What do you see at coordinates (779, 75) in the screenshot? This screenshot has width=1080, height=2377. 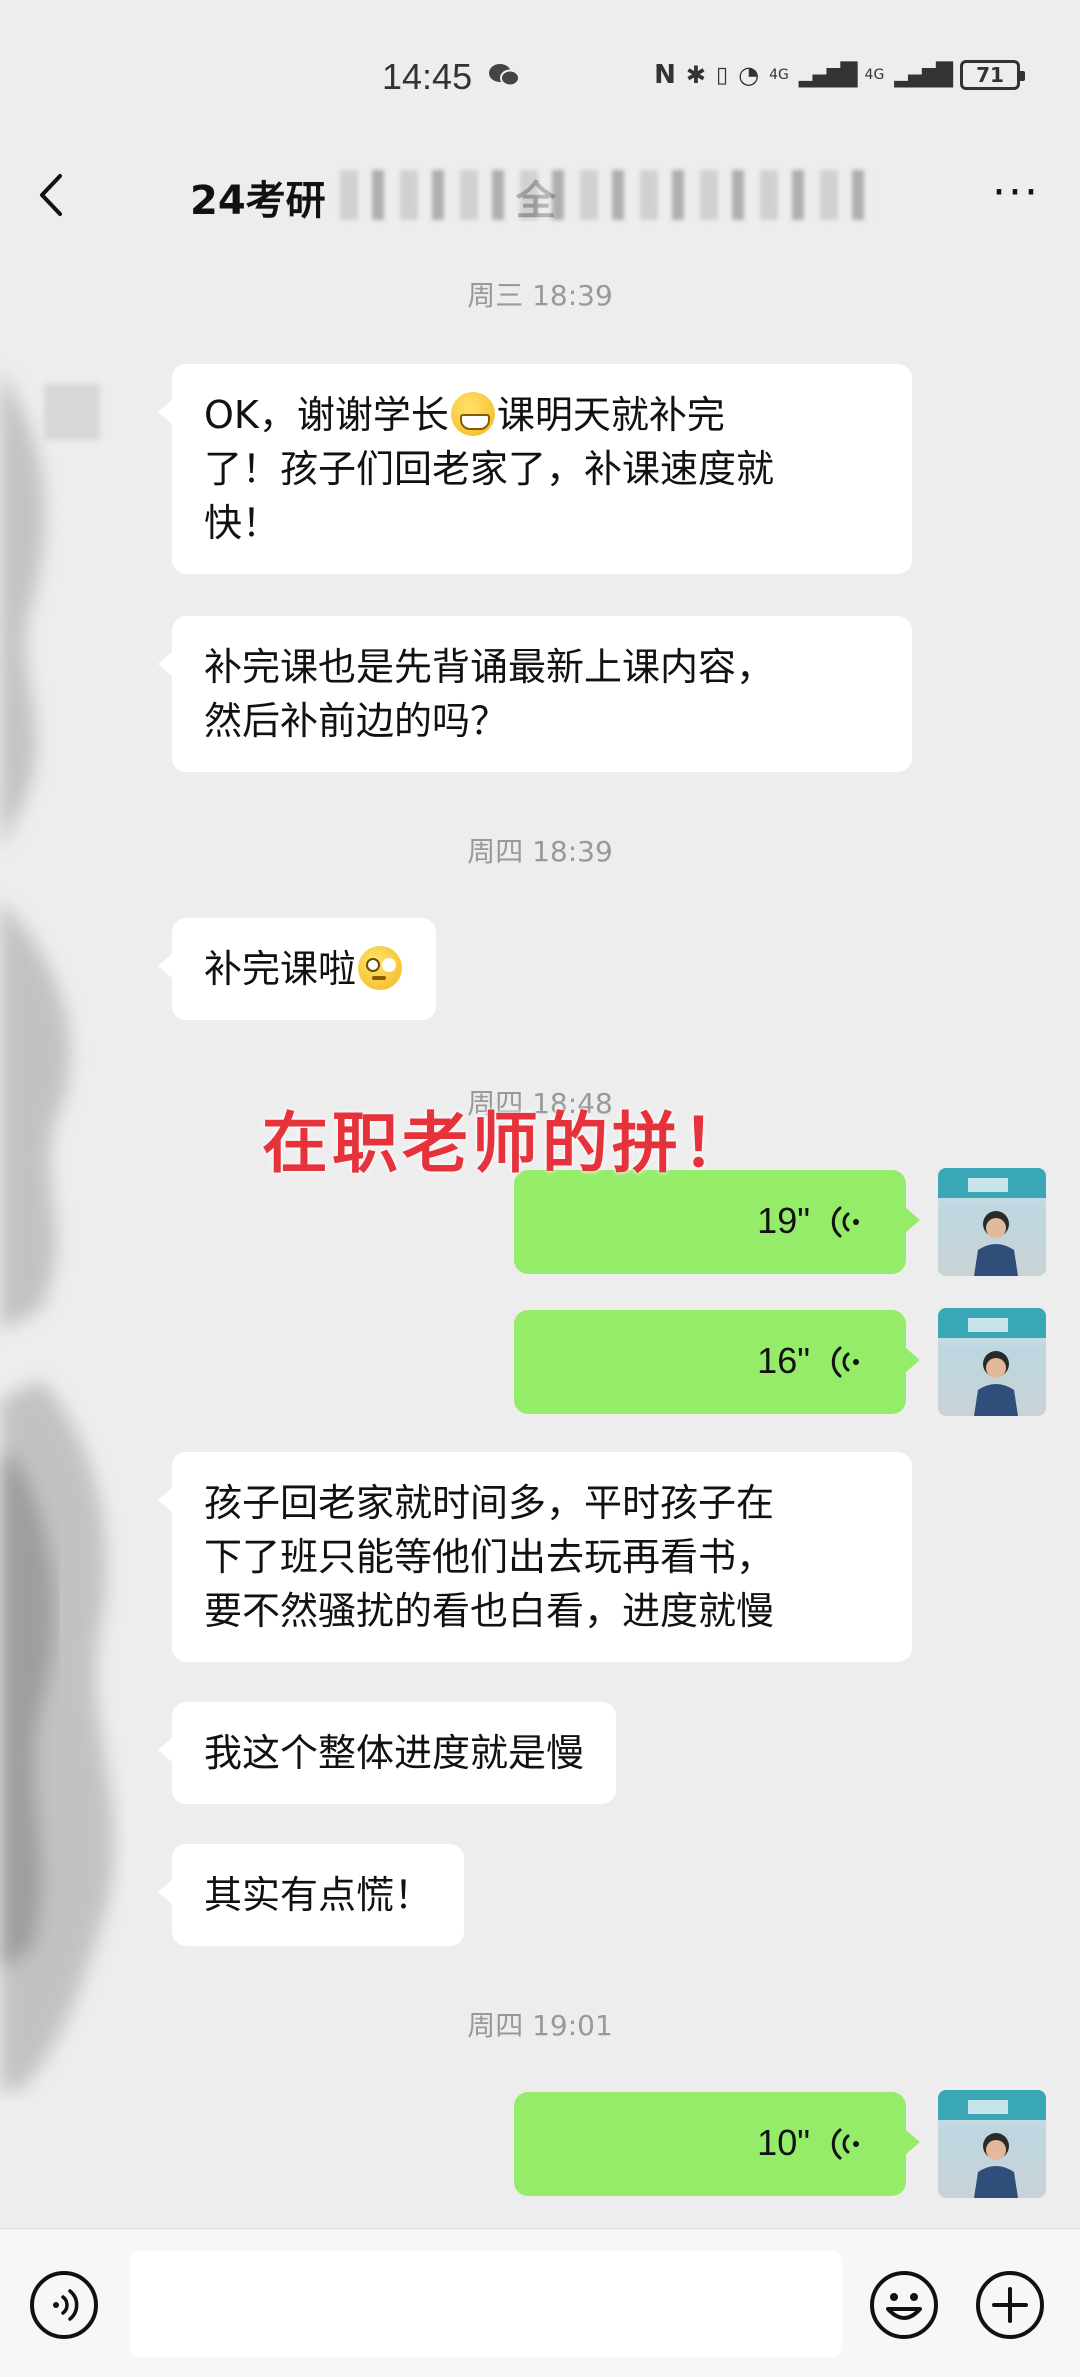 I see `network-label-1: 4G` at bounding box center [779, 75].